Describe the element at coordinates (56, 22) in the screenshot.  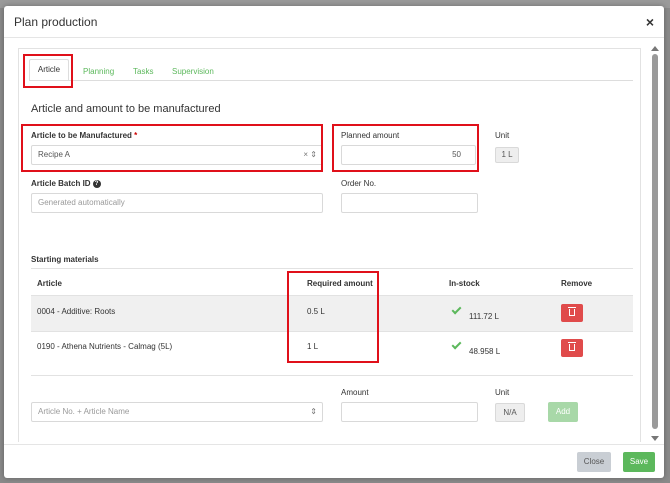
I see `modal-title: Plan production` at that location.